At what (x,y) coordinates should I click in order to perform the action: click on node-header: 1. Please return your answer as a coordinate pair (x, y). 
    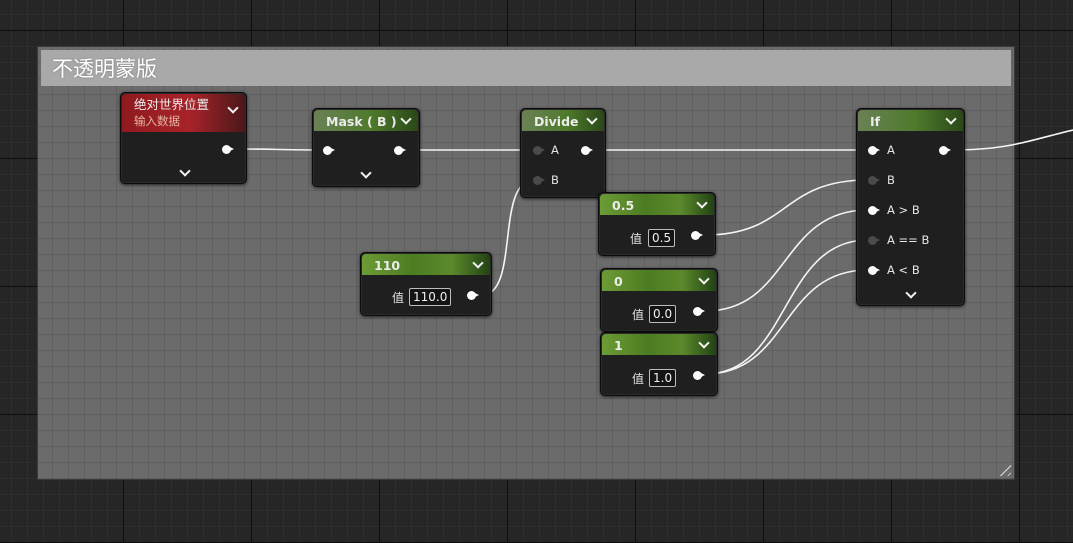
    Looking at the image, I should click on (659, 344).